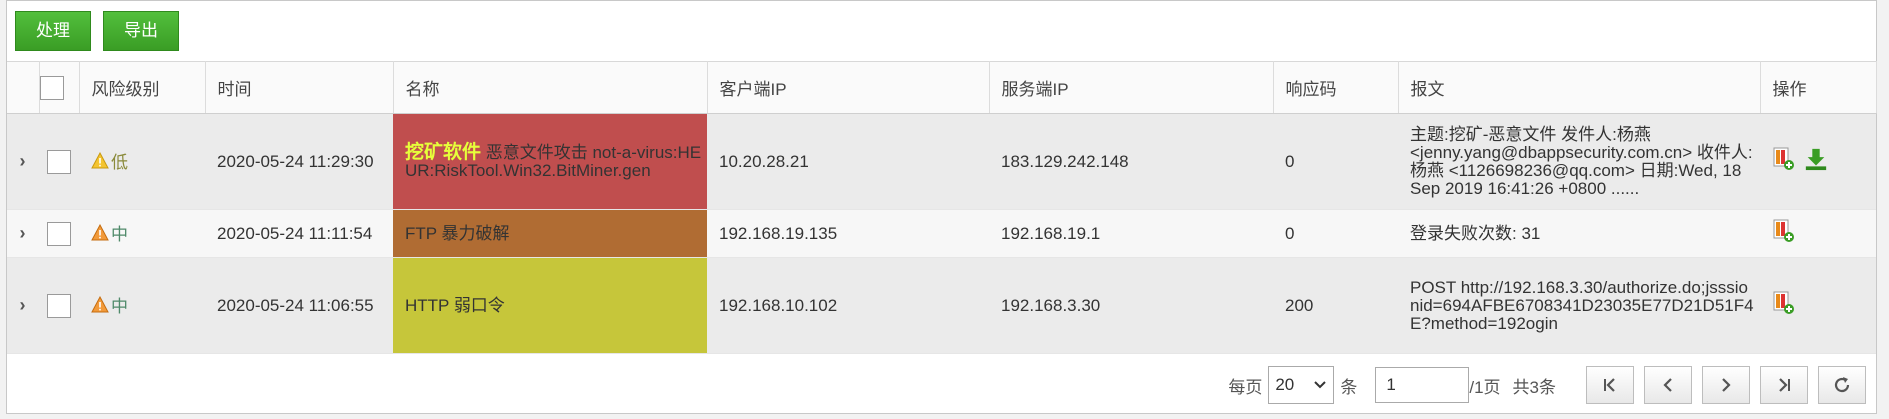 Image resolution: width=1889 pixels, height=419 pixels. I want to click on server-ip-cell: 192.168.3.30, so click(1131, 305).